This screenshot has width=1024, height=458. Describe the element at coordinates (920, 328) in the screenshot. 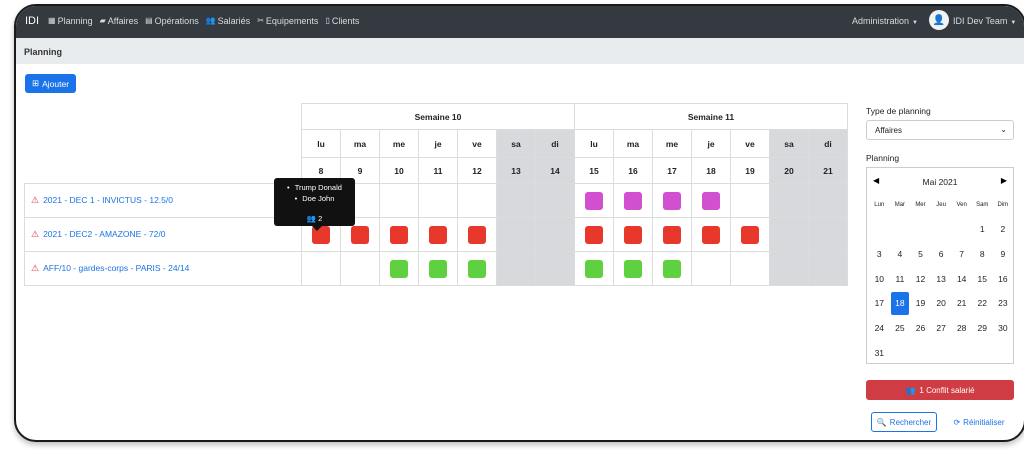

I see `calendar-day: 26` at that location.